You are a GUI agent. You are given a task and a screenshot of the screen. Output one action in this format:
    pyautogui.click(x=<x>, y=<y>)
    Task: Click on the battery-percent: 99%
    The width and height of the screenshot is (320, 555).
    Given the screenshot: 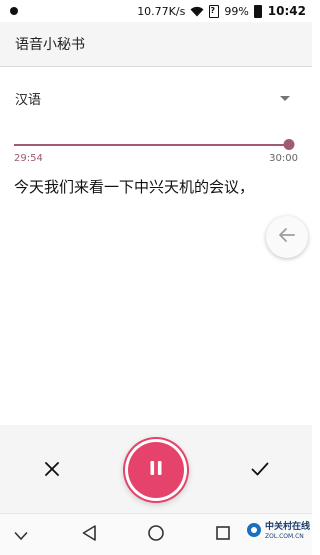 What is the action you would take?
    pyautogui.click(x=236, y=11)
    